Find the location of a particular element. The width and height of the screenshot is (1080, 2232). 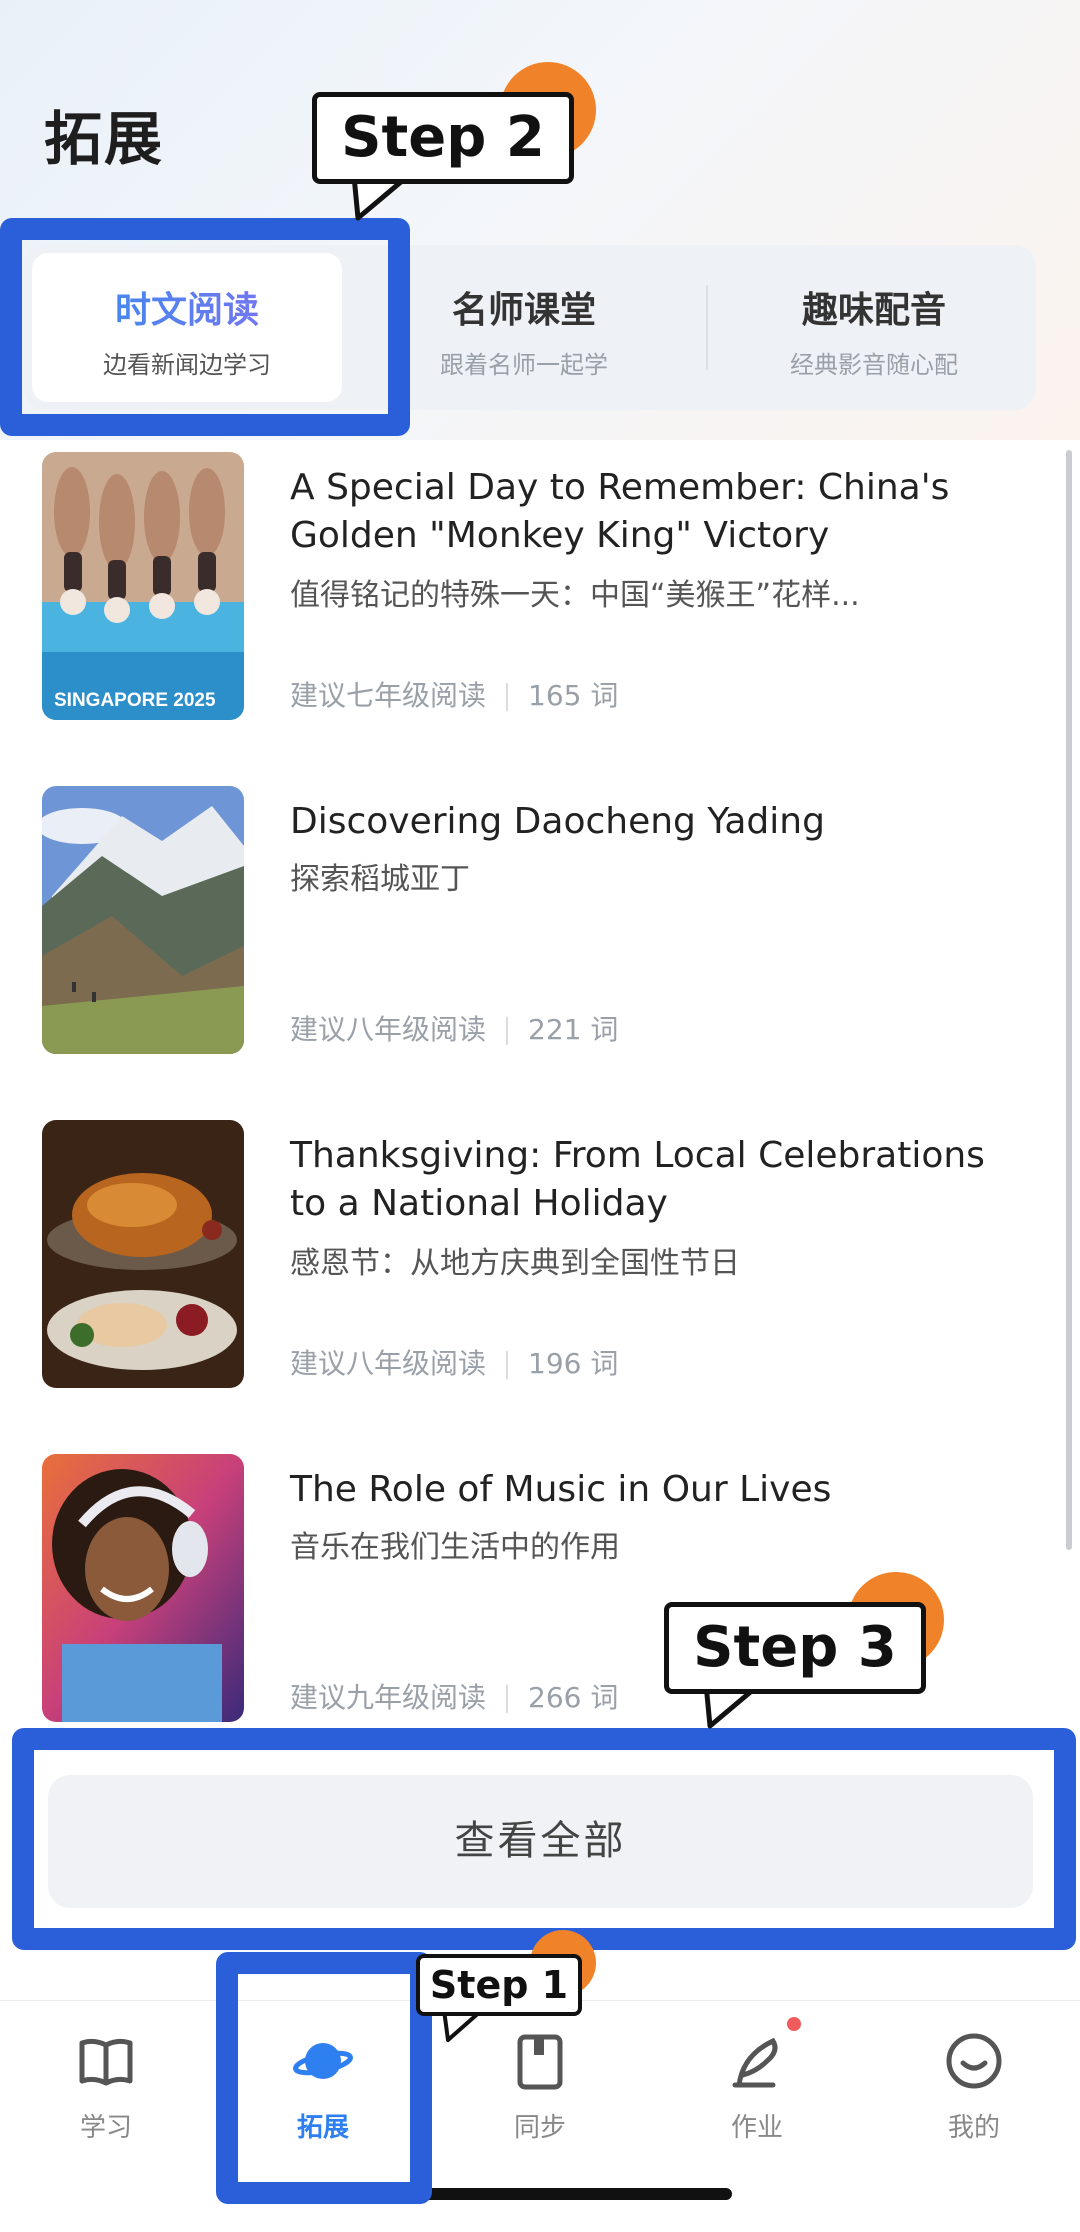

smiley-icon is located at coordinates (974, 2061).